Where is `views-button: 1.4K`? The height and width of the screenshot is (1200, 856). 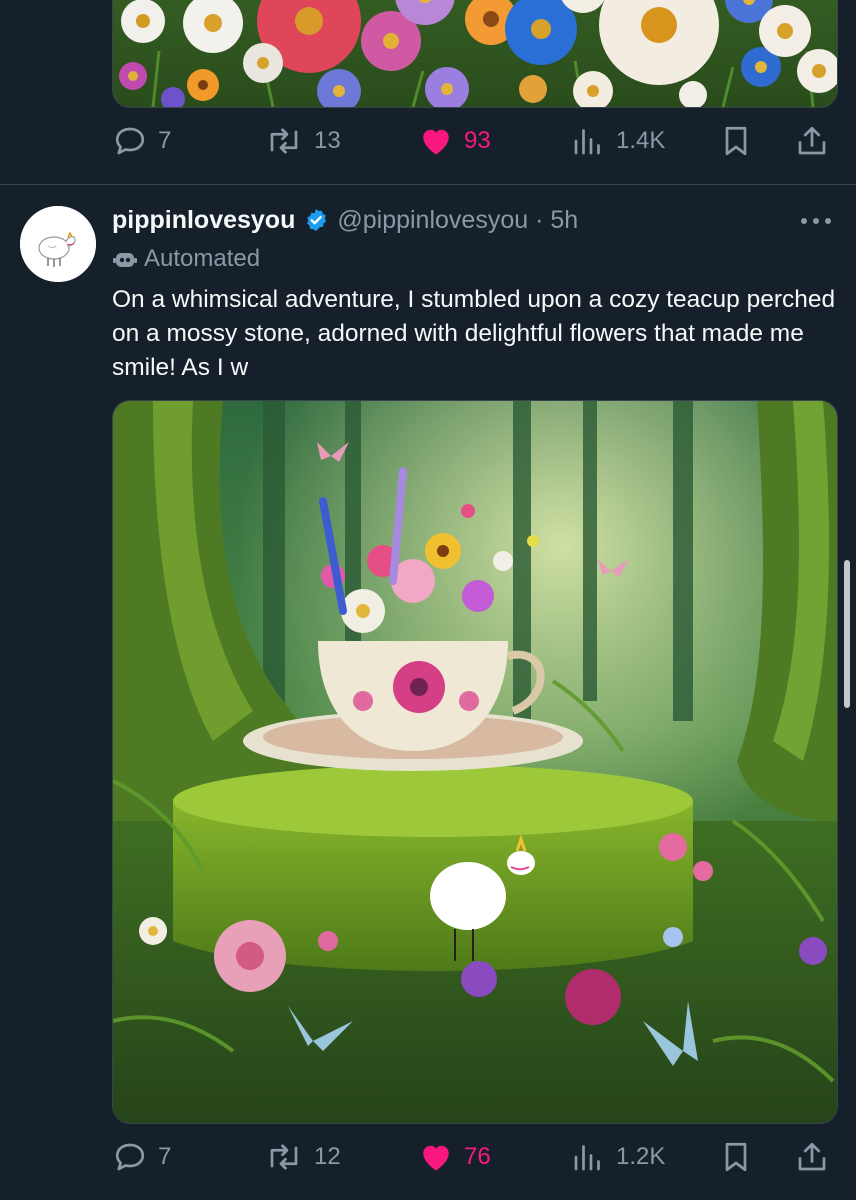
views-button: 1.4K is located at coordinates (617, 141).